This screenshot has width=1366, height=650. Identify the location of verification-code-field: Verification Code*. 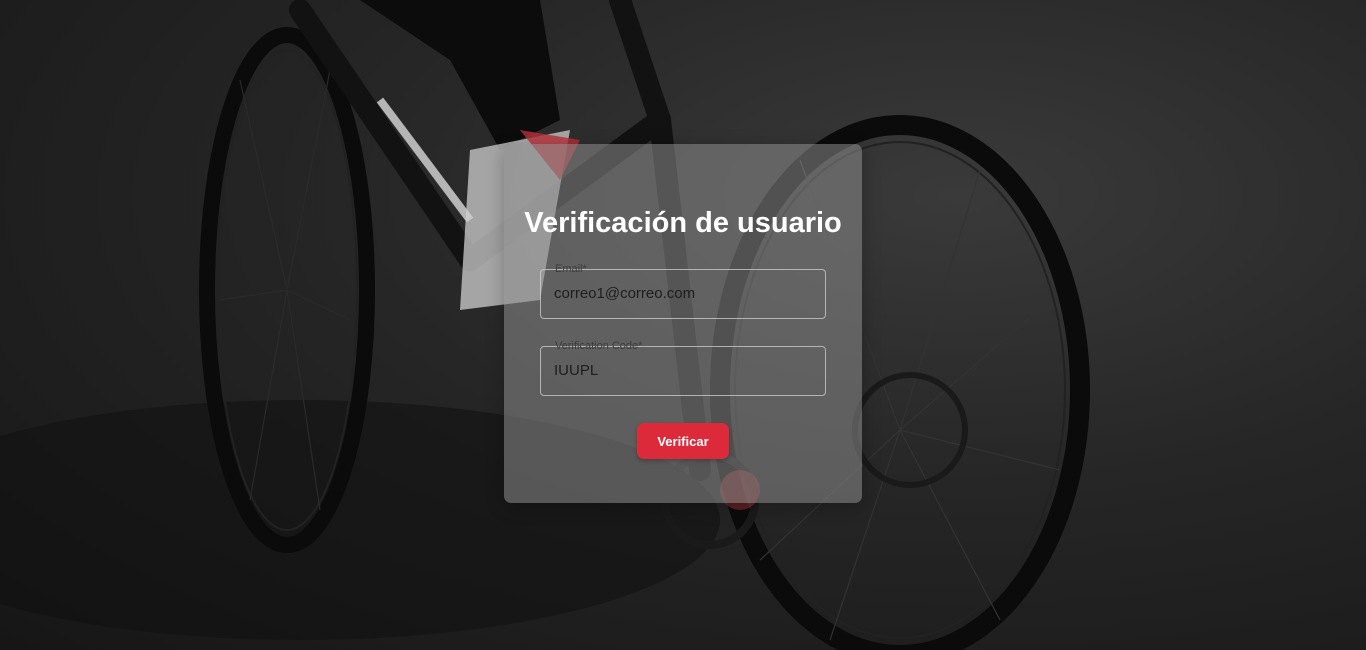
(683, 368).